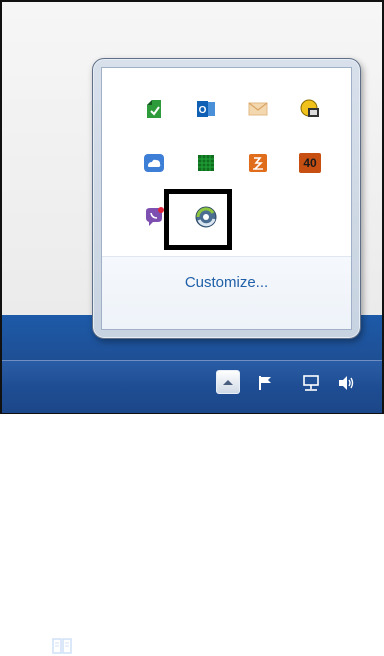  I want to click on highlight-box, so click(198, 219).